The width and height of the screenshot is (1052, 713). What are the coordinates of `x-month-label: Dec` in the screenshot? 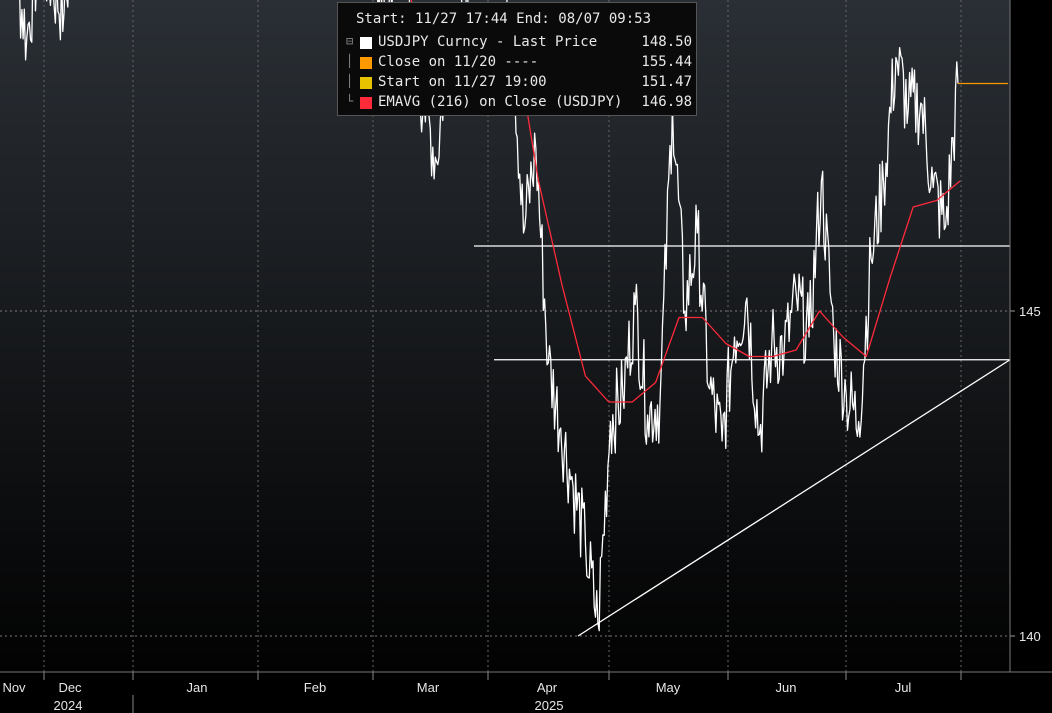 It's located at (70, 687).